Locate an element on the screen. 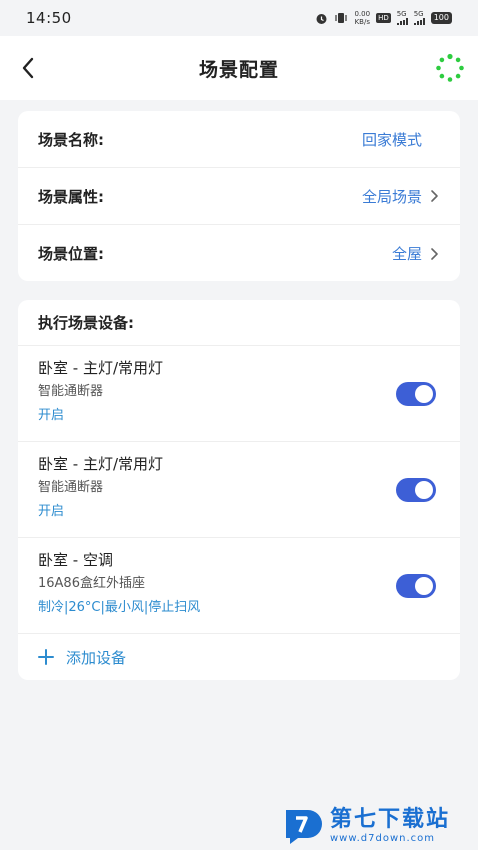 This screenshot has width=478, height=850. watermark-logo-icon is located at coordinates (304, 827).